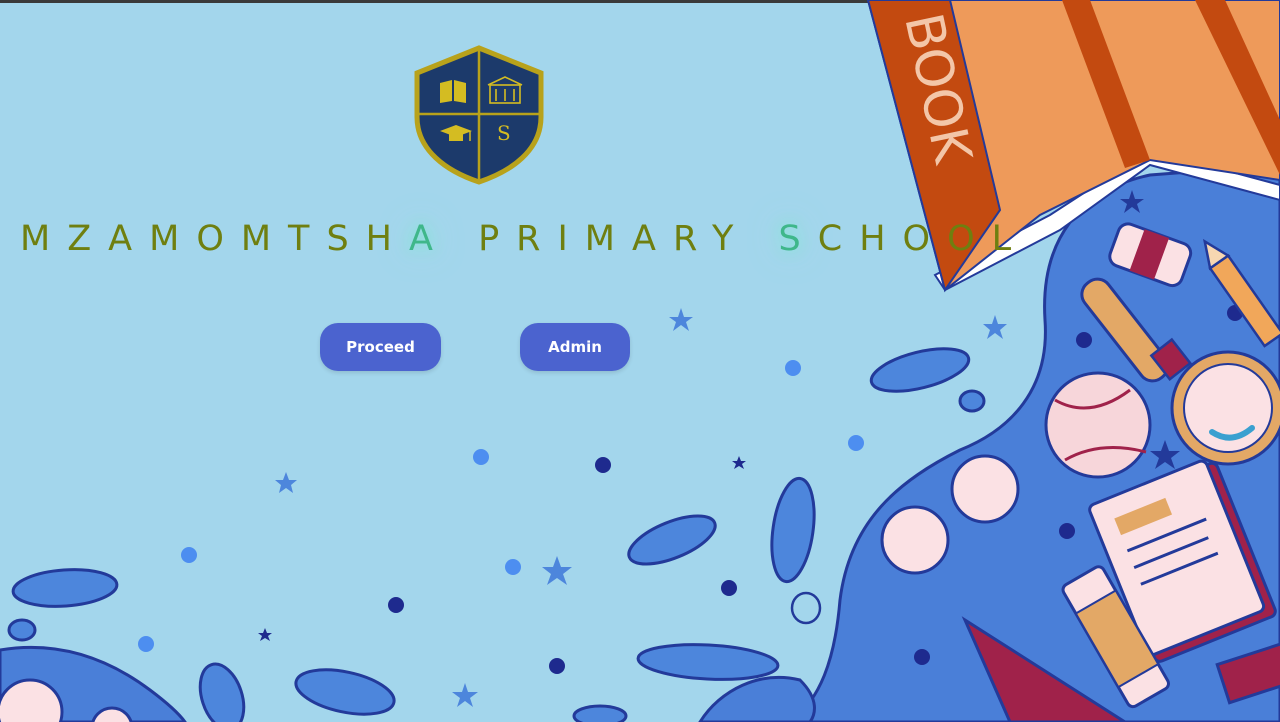 The width and height of the screenshot is (1280, 722). I want to click on school-name-heading: MZAMOMTSH A PRIMARY S CHOOL, so click(540, 239).